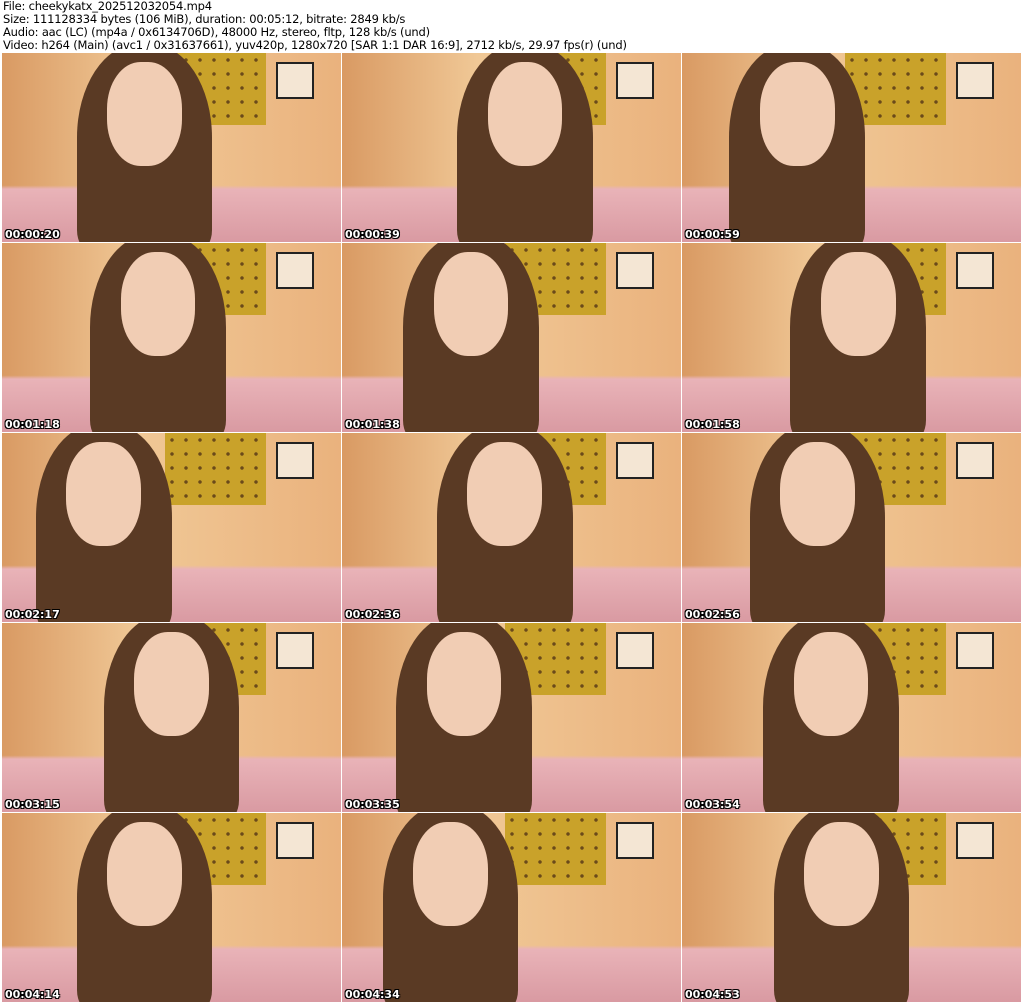 The height and width of the screenshot is (1003, 1024). I want to click on thumbnail-timestamp: 00:03:15, so click(32, 804).